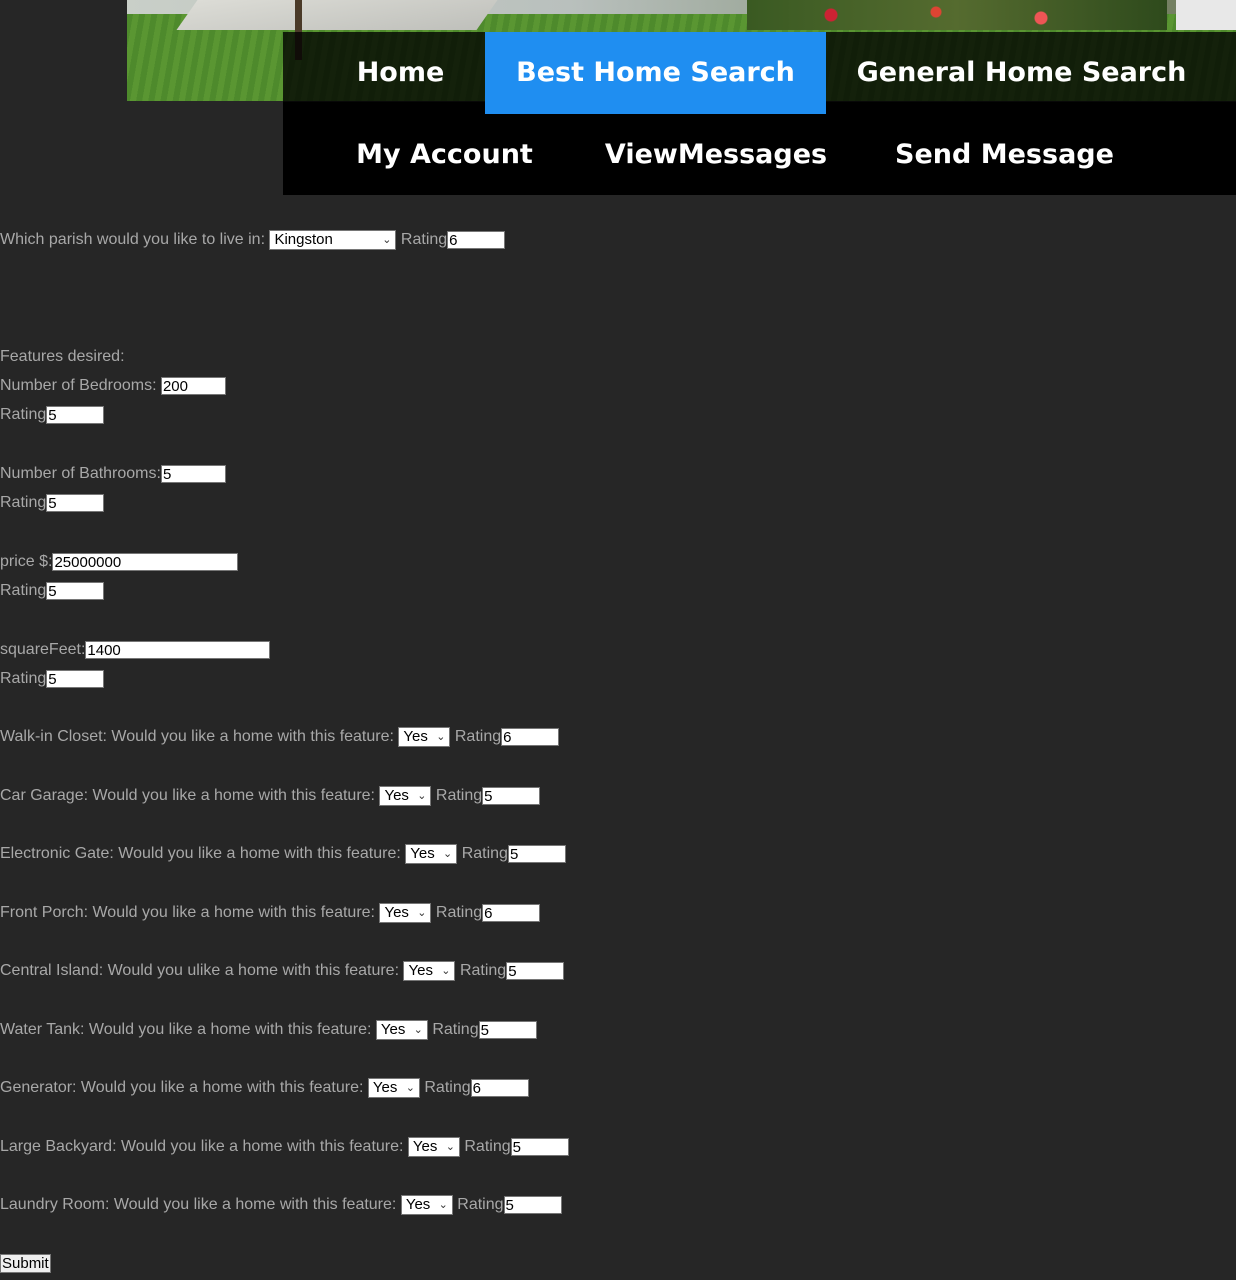  Describe the element at coordinates (62, 356) in the screenshot. I see `features-heading: Features desired:` at that location.